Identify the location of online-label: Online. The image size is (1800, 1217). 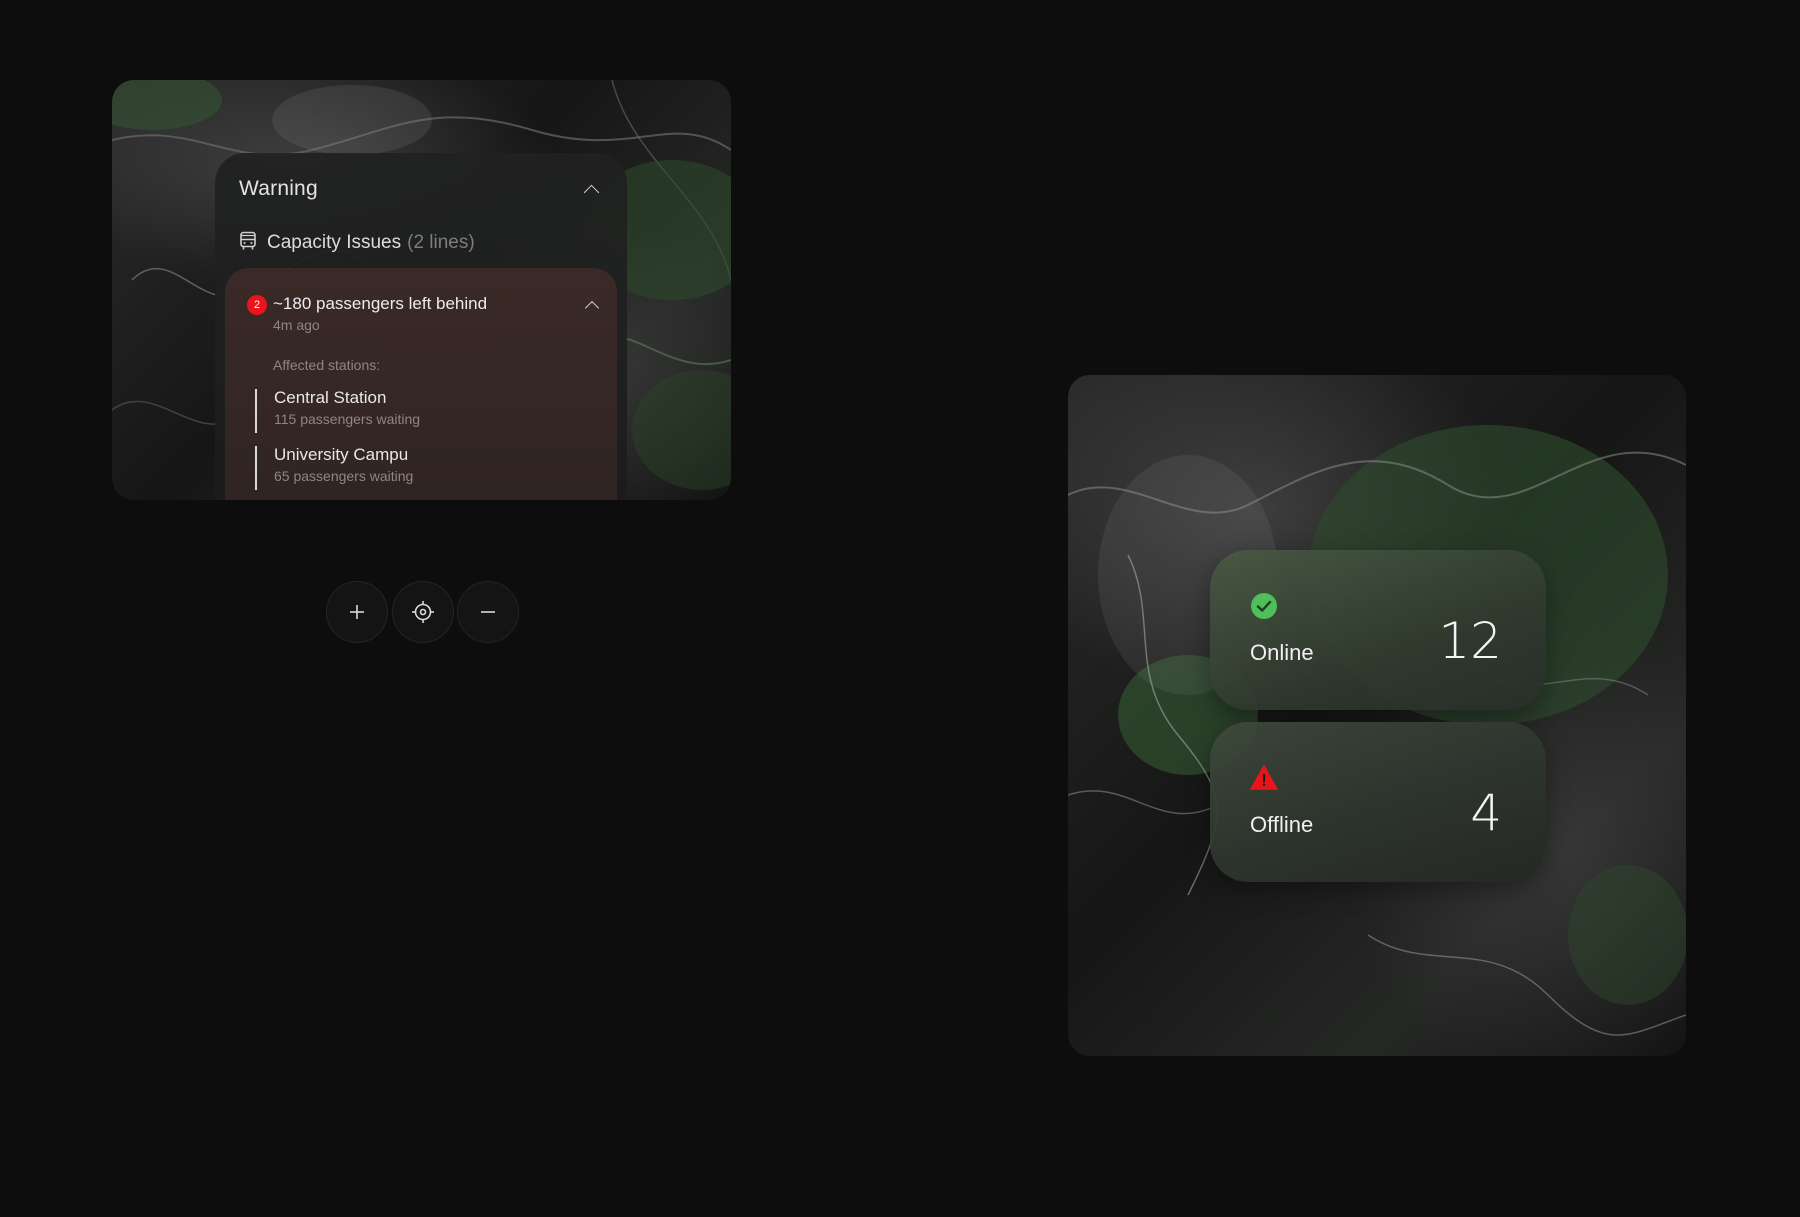
(1282, 652).